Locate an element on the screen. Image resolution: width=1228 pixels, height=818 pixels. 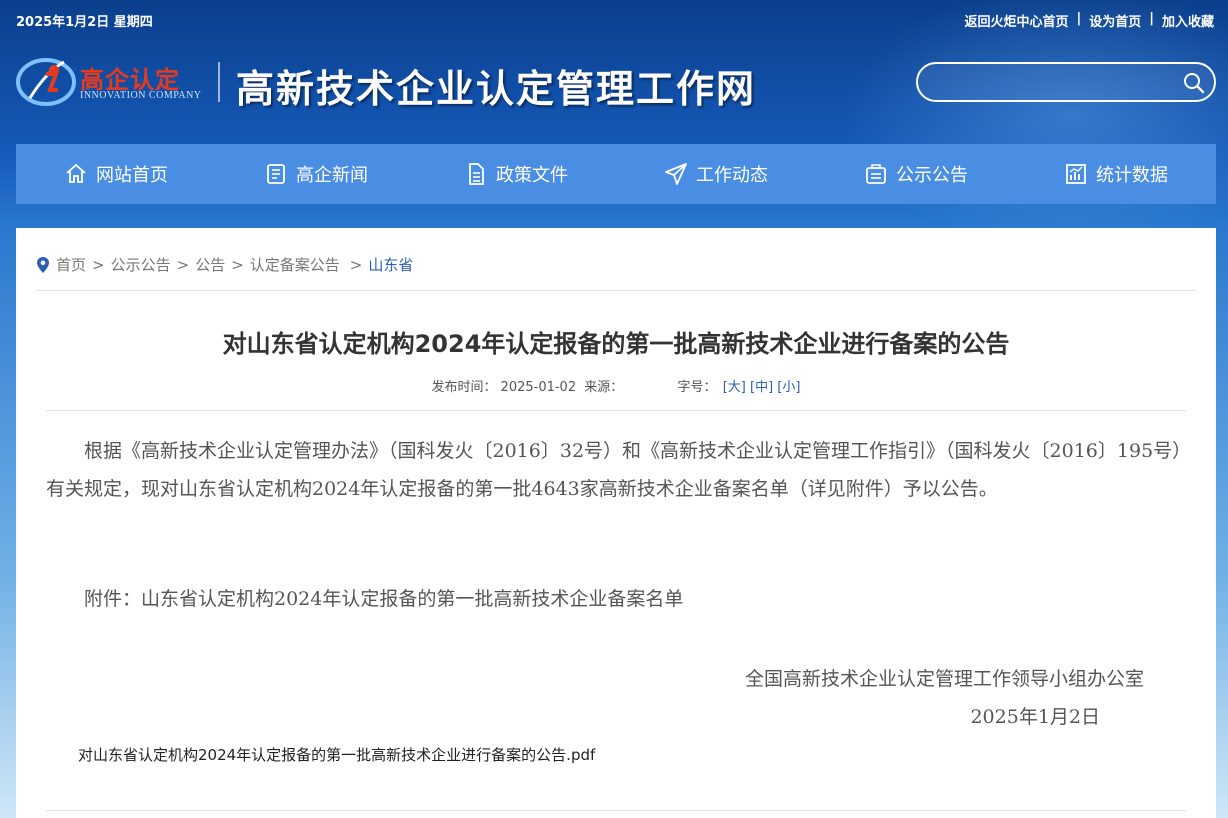
font-size-medium-button: [中] is located at coordinates (761, 387).